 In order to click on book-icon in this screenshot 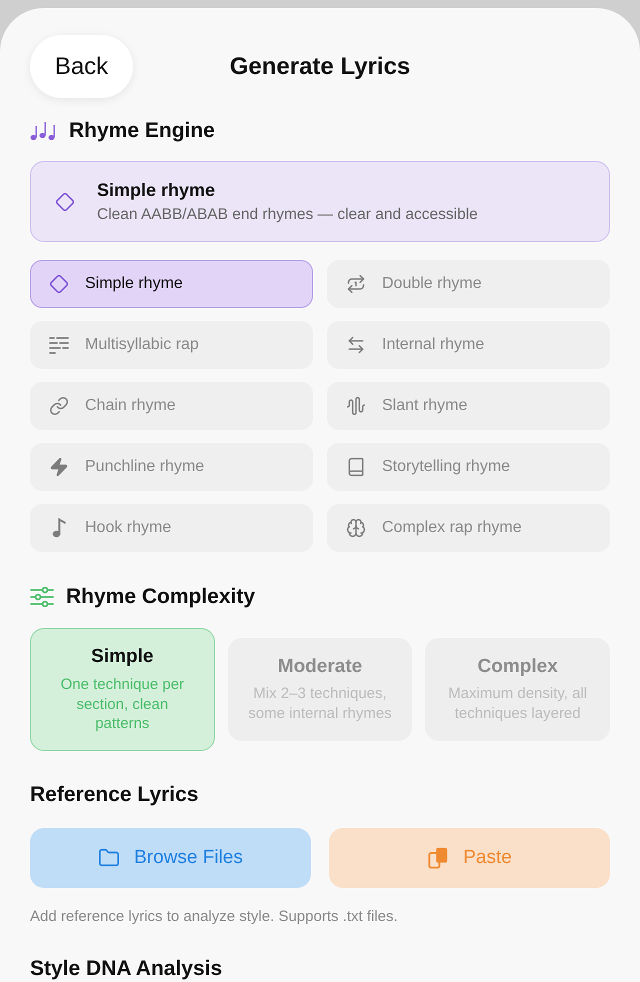, I will do `click(356, 466)`.